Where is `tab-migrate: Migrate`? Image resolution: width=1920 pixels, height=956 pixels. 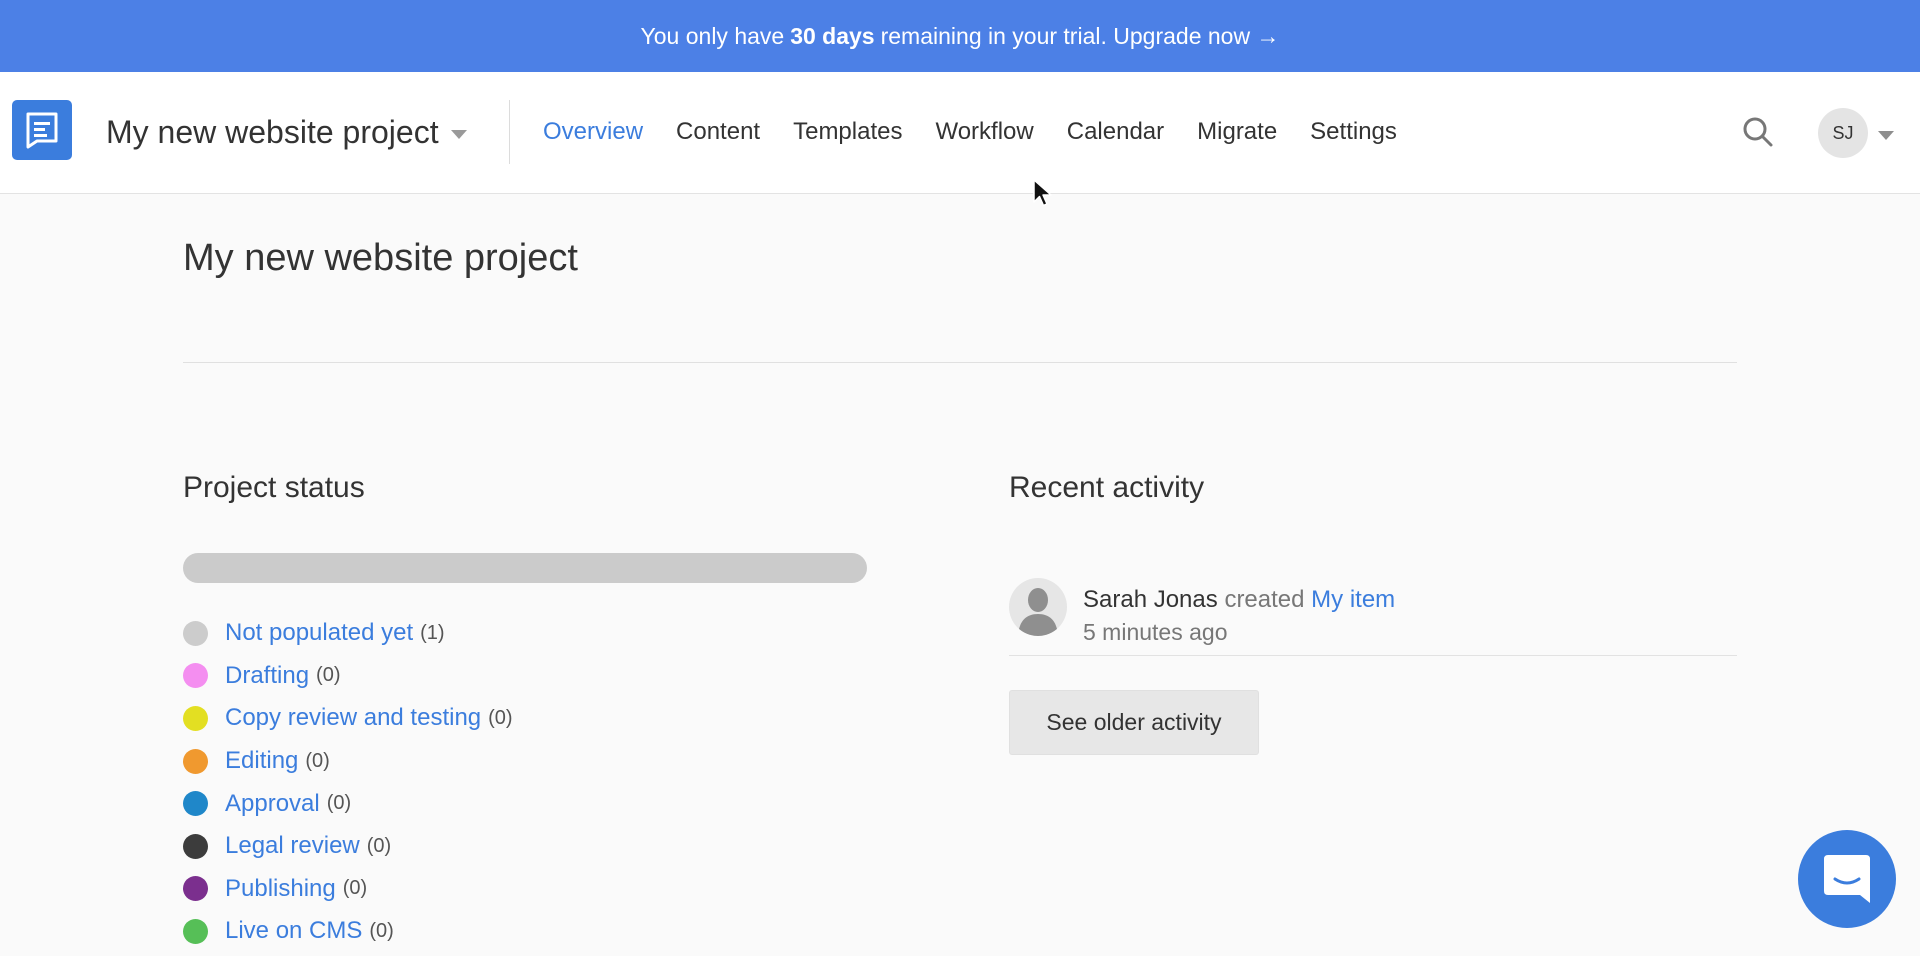
tab-migrate: Migrate is located at coordinates (1237, 132).